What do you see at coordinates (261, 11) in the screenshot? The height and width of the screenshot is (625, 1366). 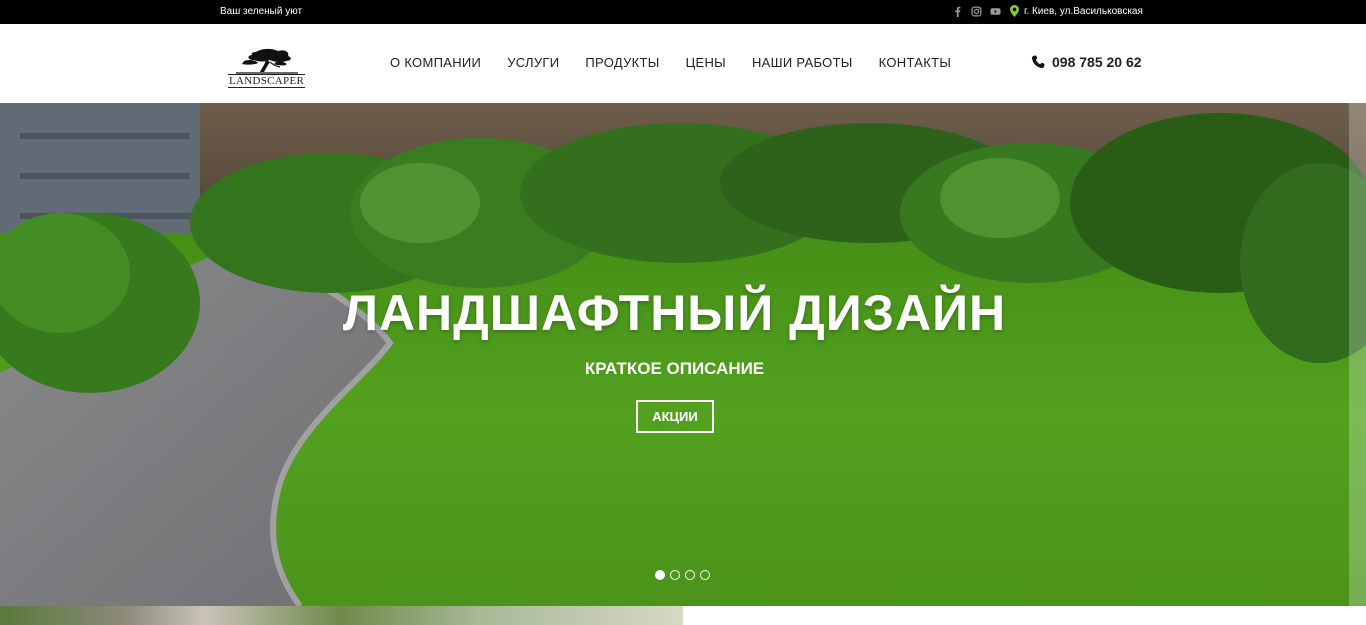 I see `slogan: Ваш зеленый уют` at bounding box center [261, 11].